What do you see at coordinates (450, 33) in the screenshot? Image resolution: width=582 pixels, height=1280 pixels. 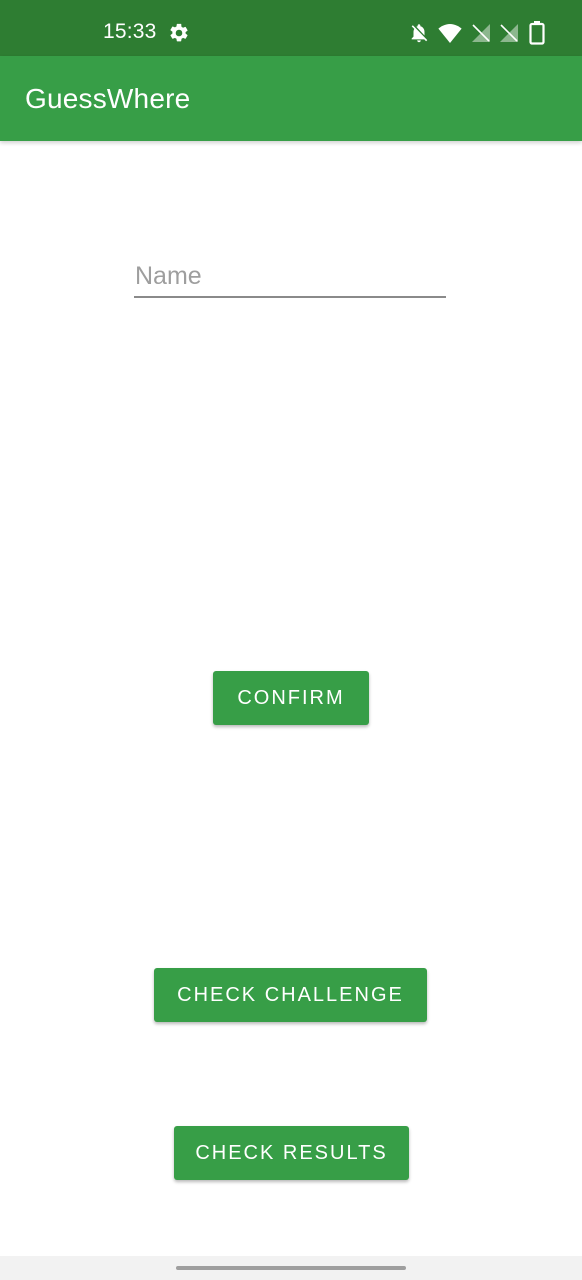 I see `wifi-icon` at bounding box center [450, 33].